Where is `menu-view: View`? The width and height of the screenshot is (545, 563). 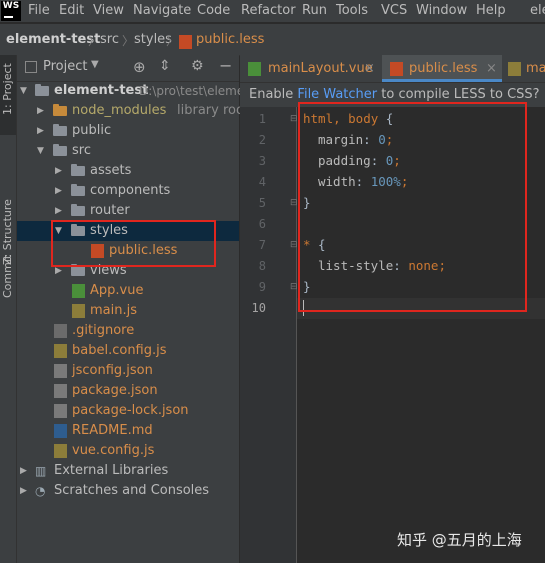
menu-view: View is located at coordinates (108, 10).